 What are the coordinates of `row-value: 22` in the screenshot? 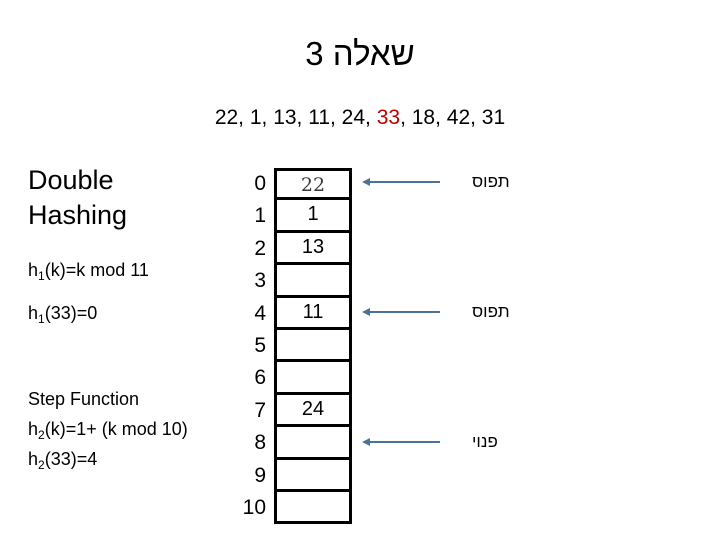 It's located at (313, 184).